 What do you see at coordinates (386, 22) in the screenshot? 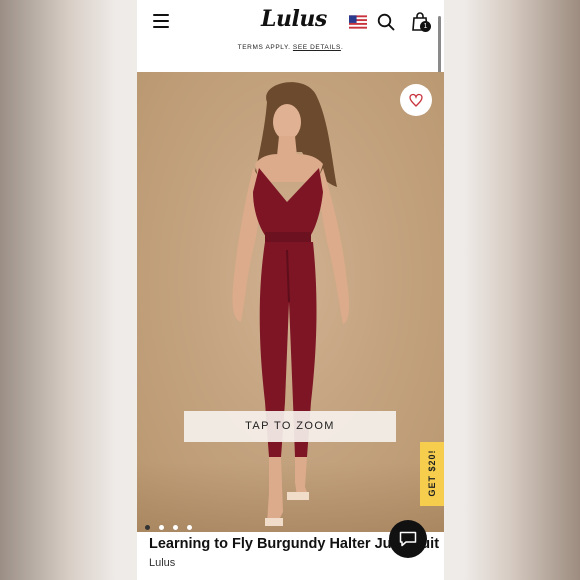
I see `search-icon` at bounding box center [386, 22].